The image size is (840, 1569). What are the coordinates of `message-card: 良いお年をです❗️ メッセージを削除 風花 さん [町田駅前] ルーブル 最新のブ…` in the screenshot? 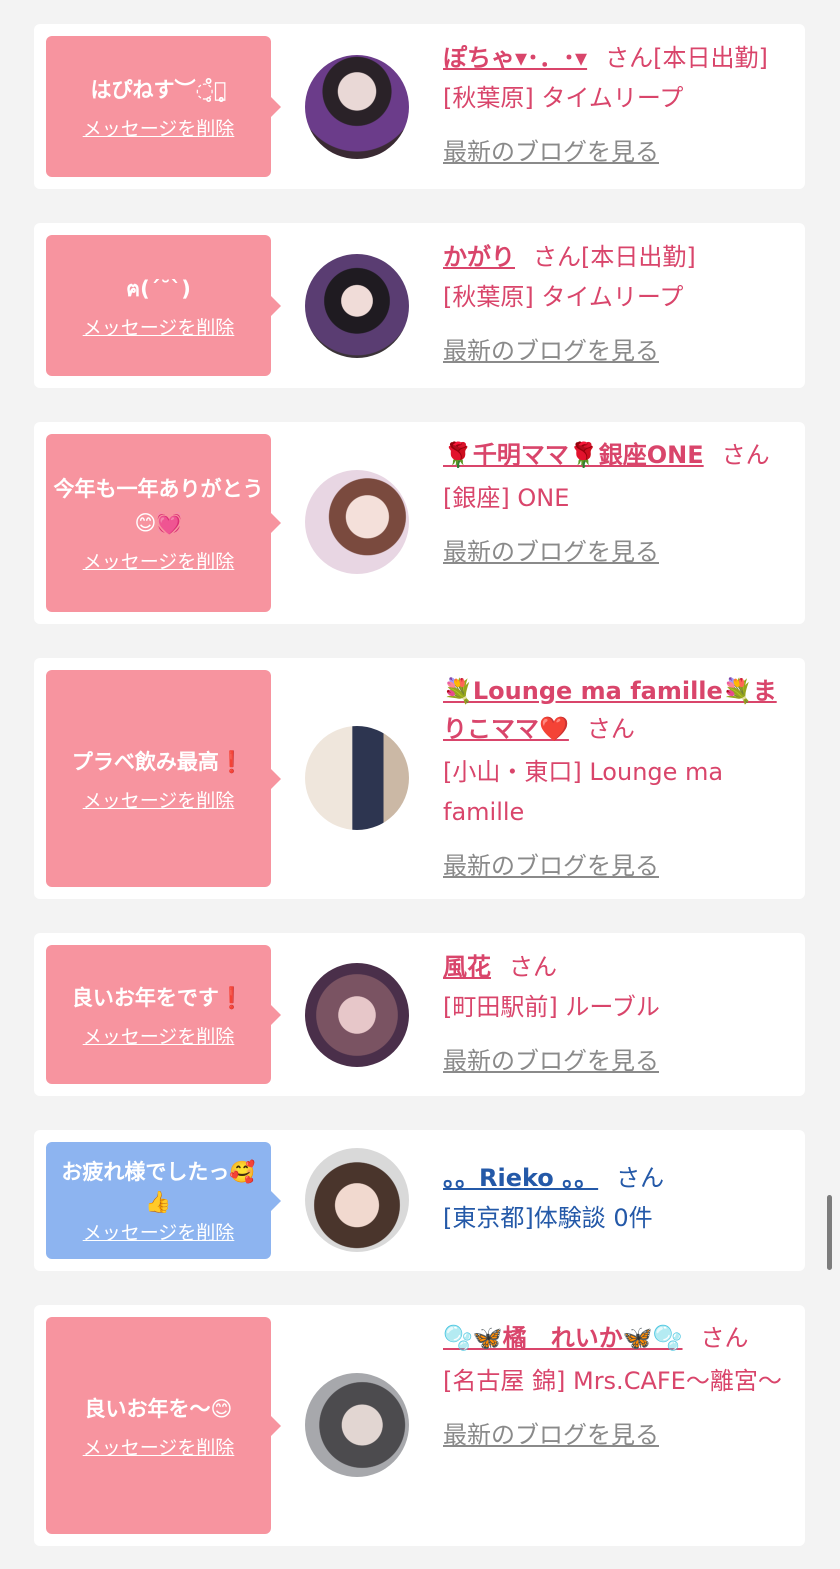 It's located at (419, 1014).